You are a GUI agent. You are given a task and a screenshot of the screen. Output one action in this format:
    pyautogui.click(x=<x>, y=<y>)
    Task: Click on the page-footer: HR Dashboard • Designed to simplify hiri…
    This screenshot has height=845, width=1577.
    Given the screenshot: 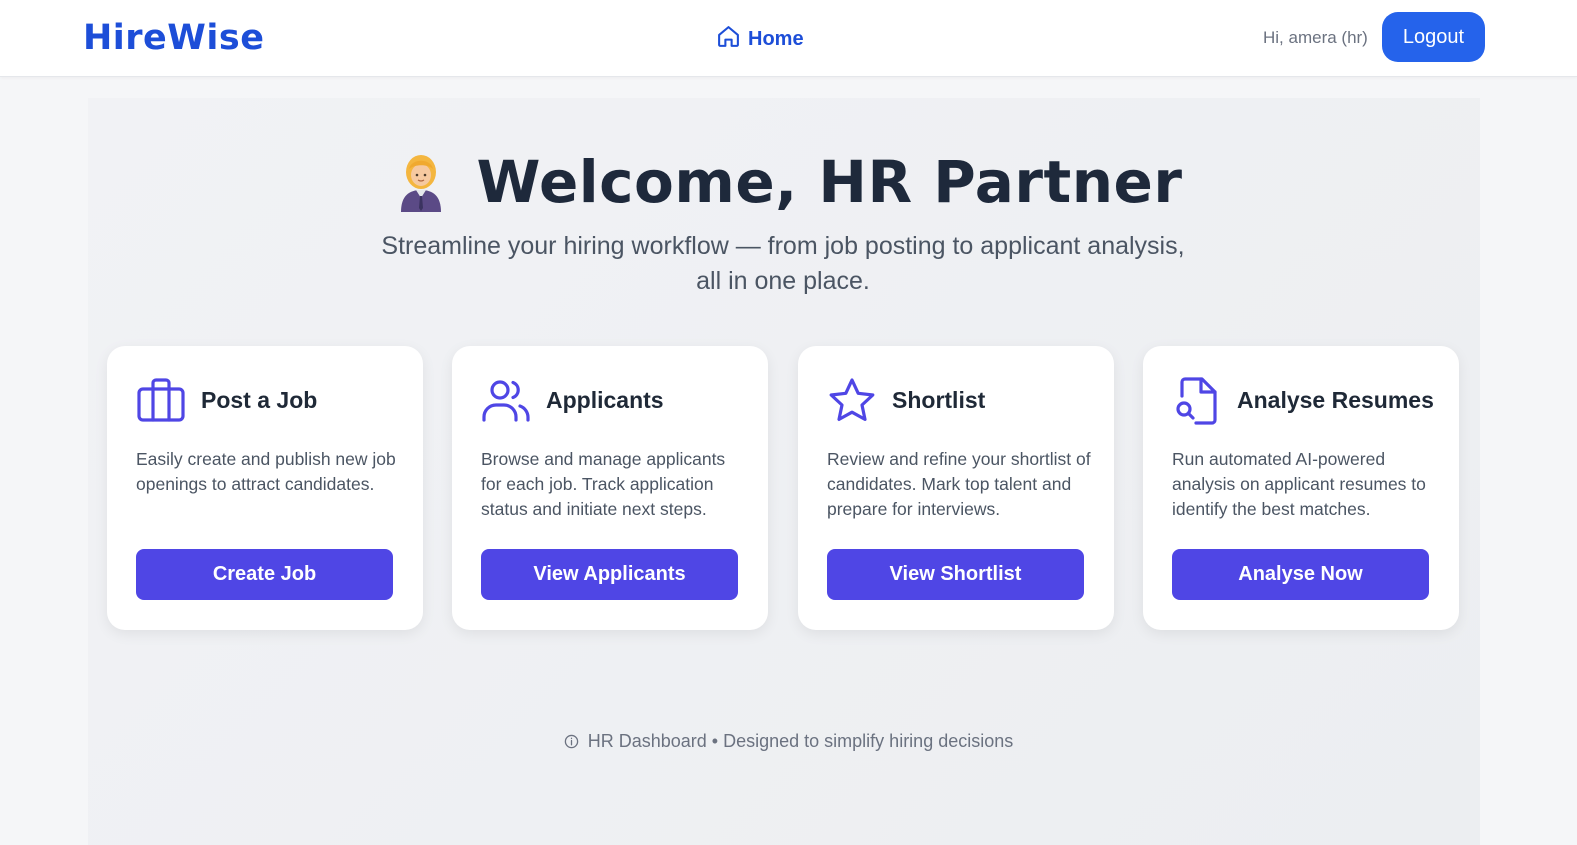 What is the action you would take?
    pyautogui.click(x=788, y=741)
    